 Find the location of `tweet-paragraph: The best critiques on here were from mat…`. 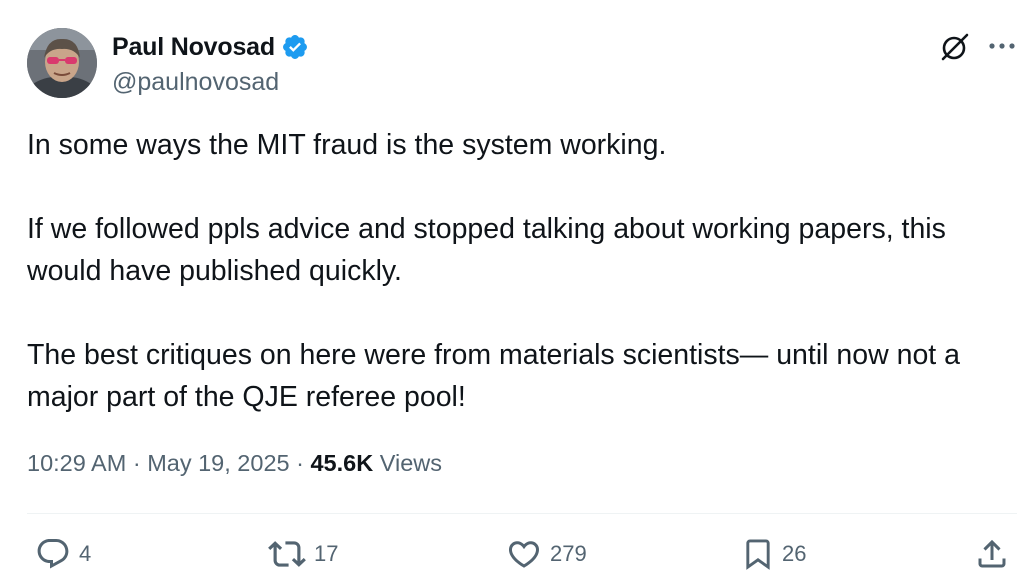

tweet-paragraph: The best critiques on here were from mat… is located at coordinates (493, 376).